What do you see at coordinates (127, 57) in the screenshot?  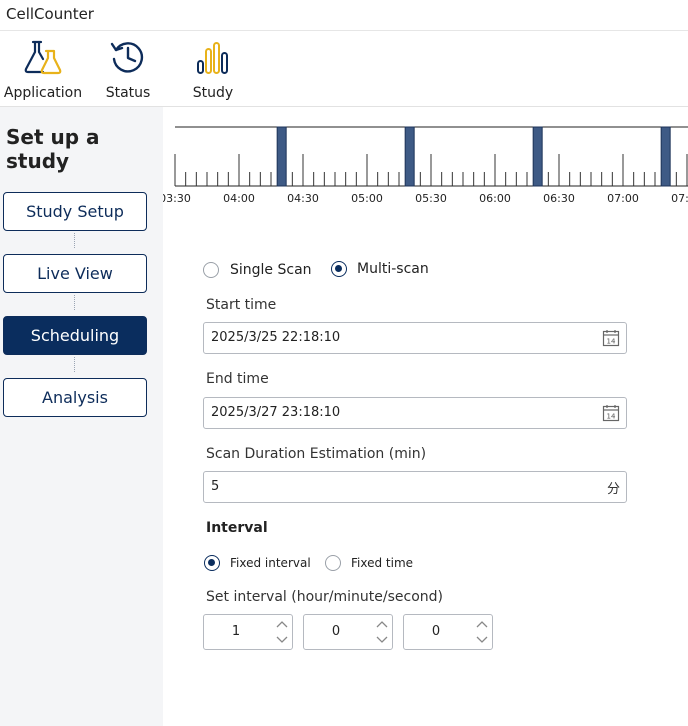 I see `history-clock-icon` at bounding box center [127, 57].